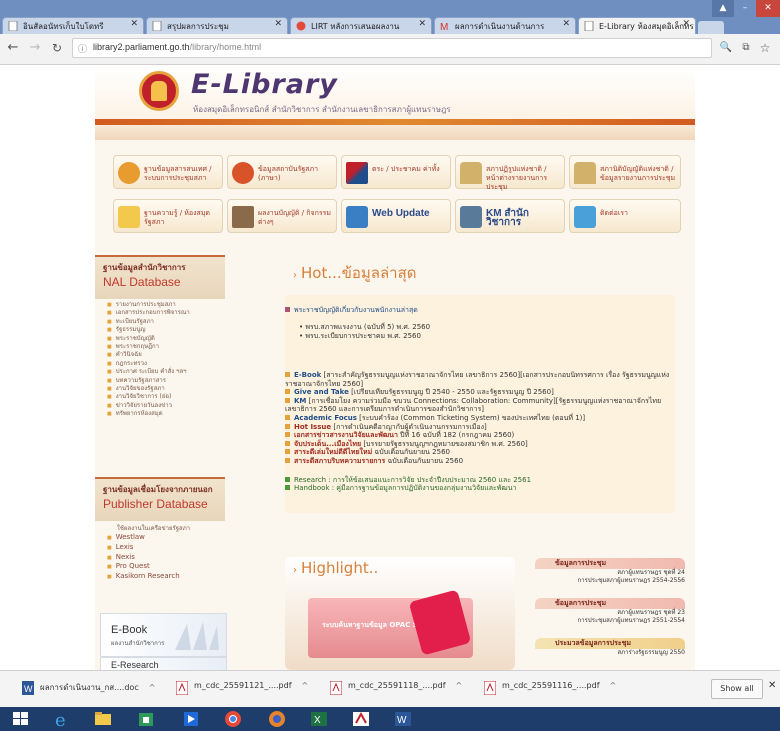  I want to click on quick-link: ติดต่อเรา, so click(625, 216).